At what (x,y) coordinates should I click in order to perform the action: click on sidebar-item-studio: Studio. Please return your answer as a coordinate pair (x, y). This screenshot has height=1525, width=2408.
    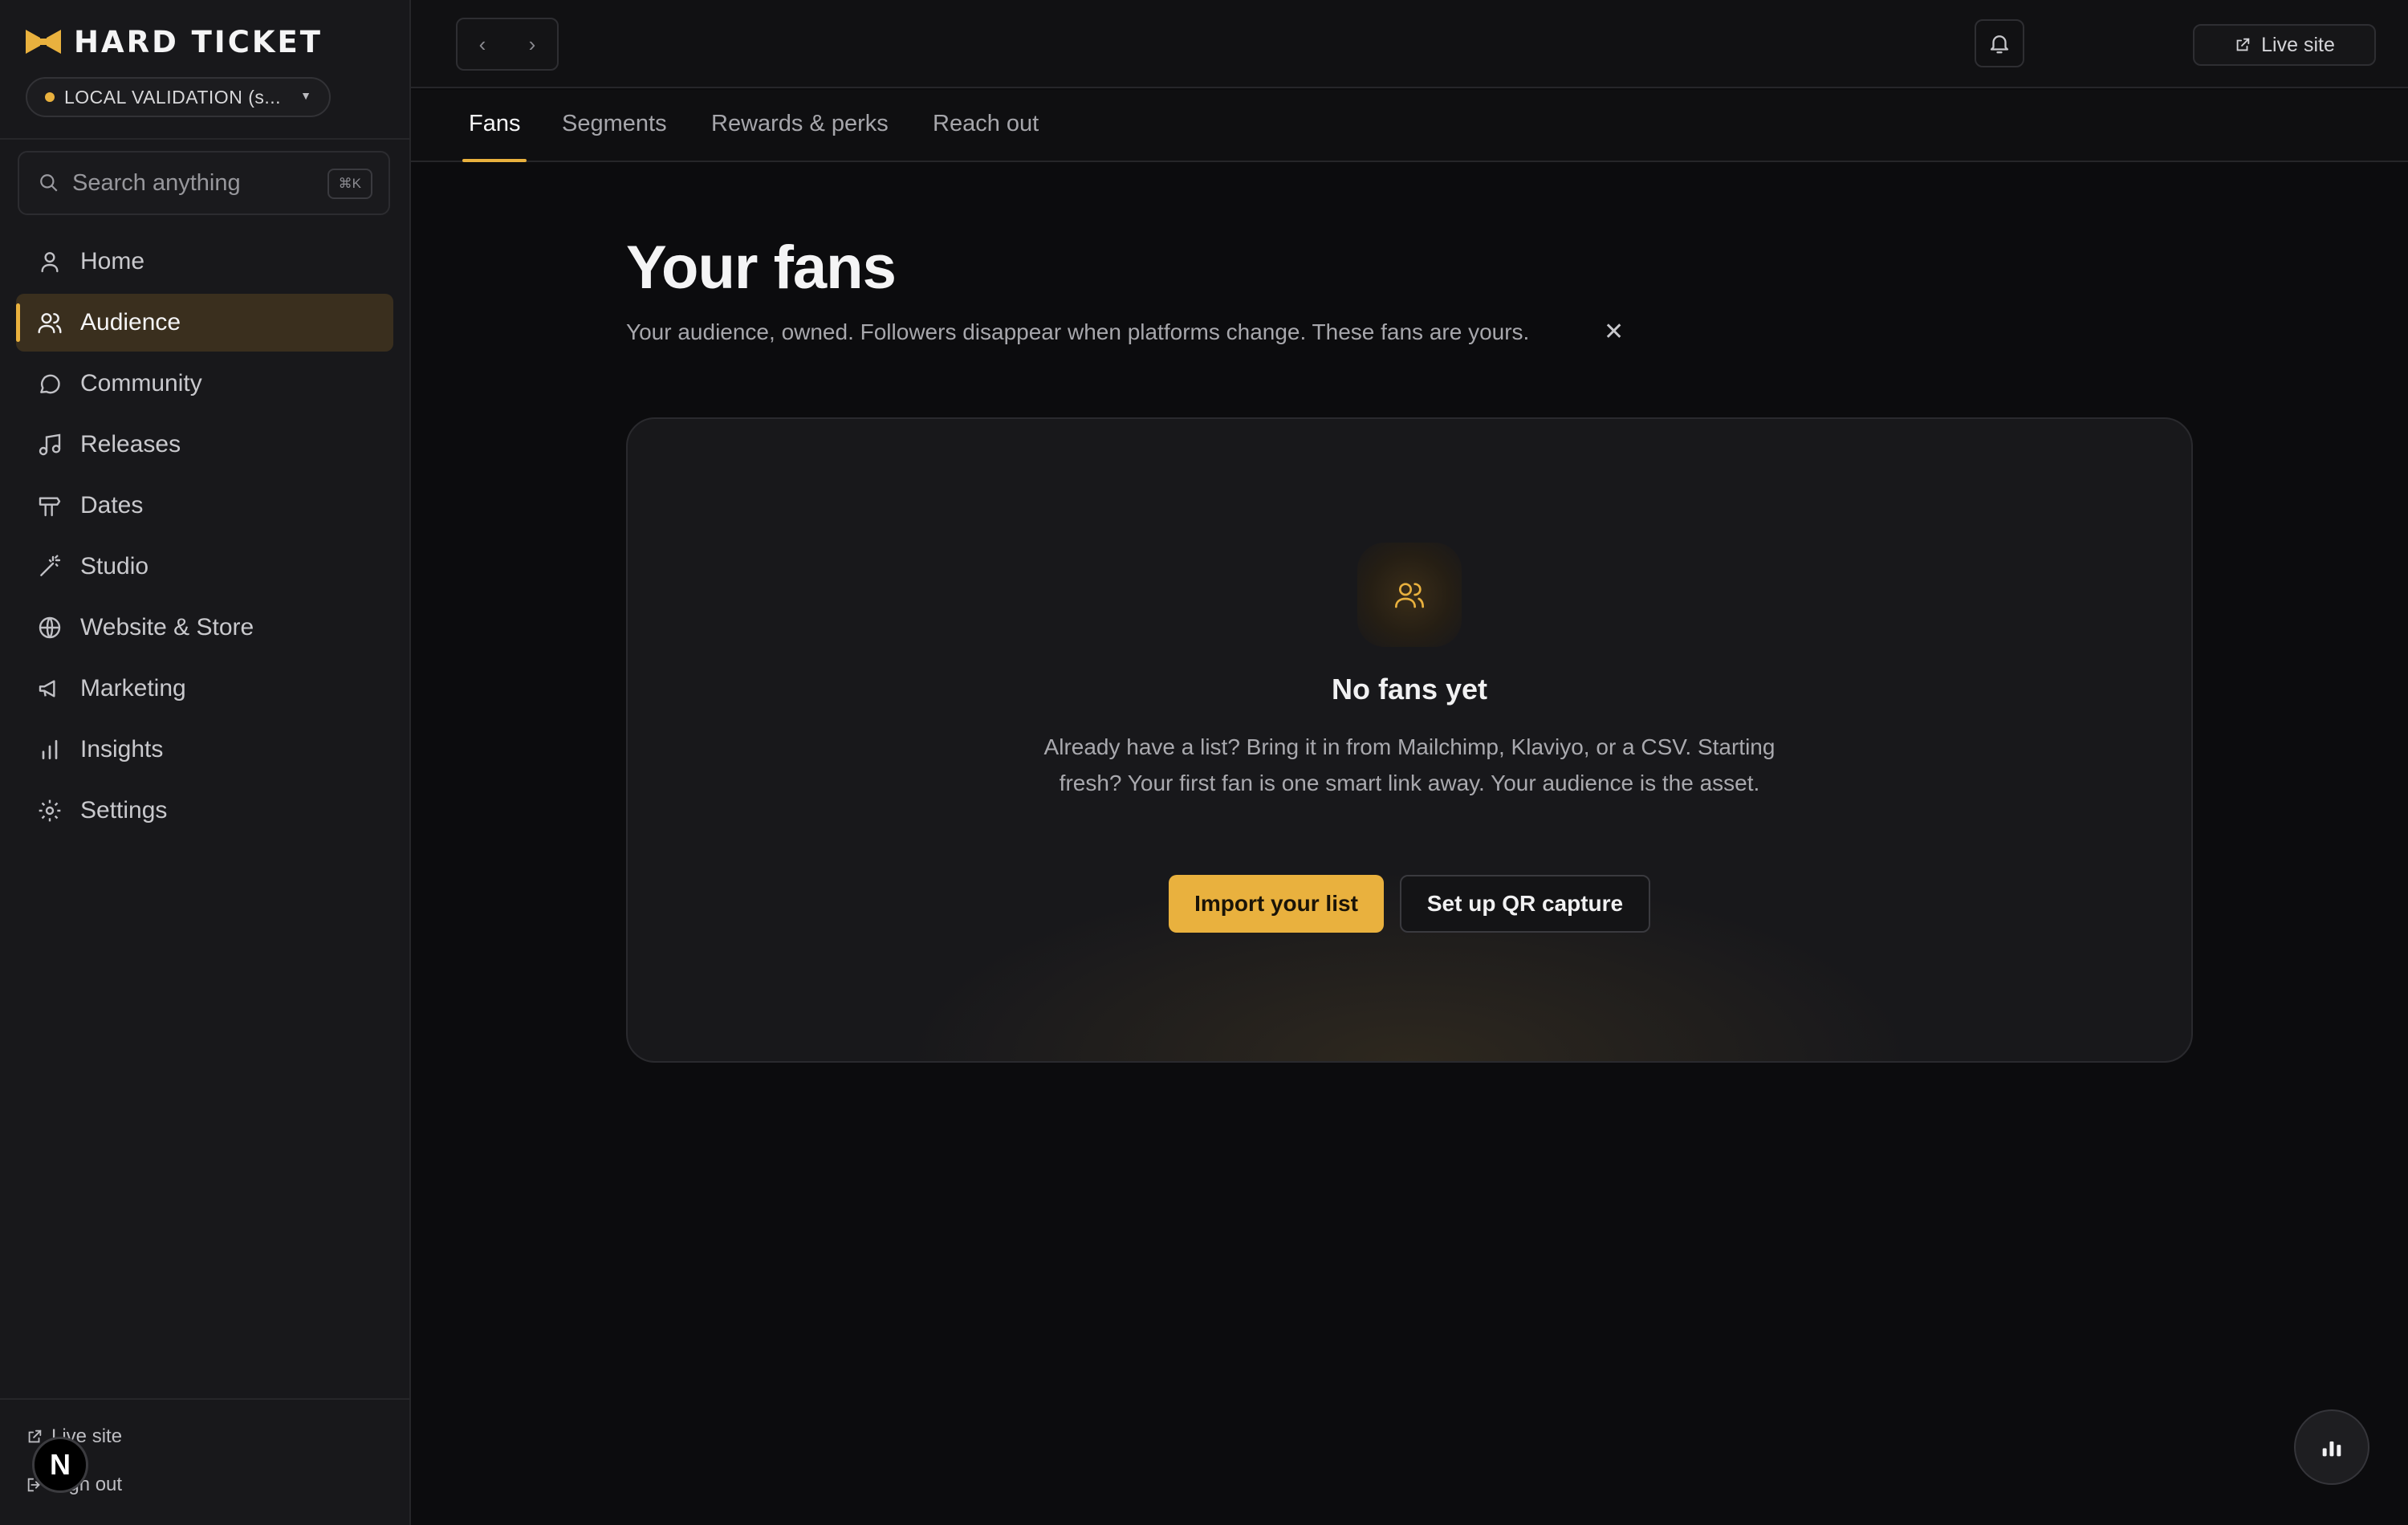
    Looking at the image, I should click on (204, 567).